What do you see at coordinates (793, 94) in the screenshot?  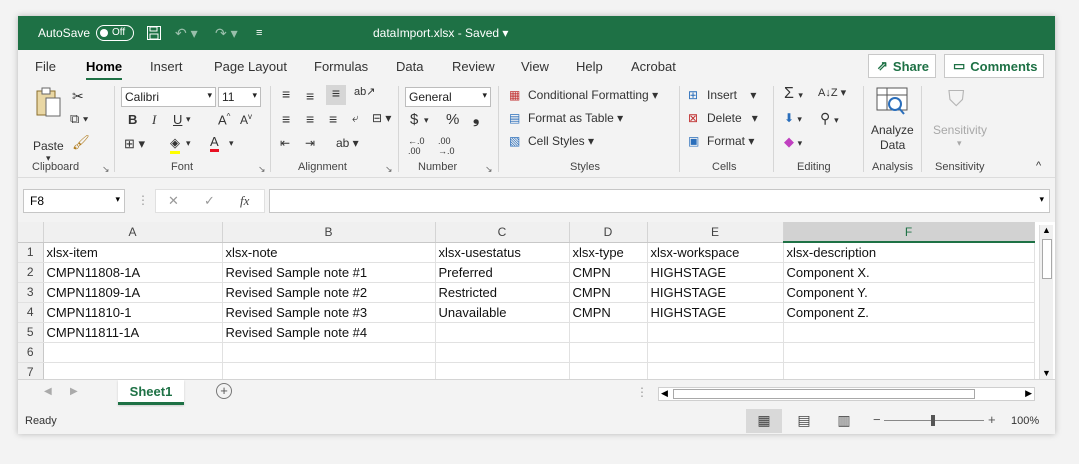 I see `autosum-icon: Σ ▾` at bounding box center [793, 94].